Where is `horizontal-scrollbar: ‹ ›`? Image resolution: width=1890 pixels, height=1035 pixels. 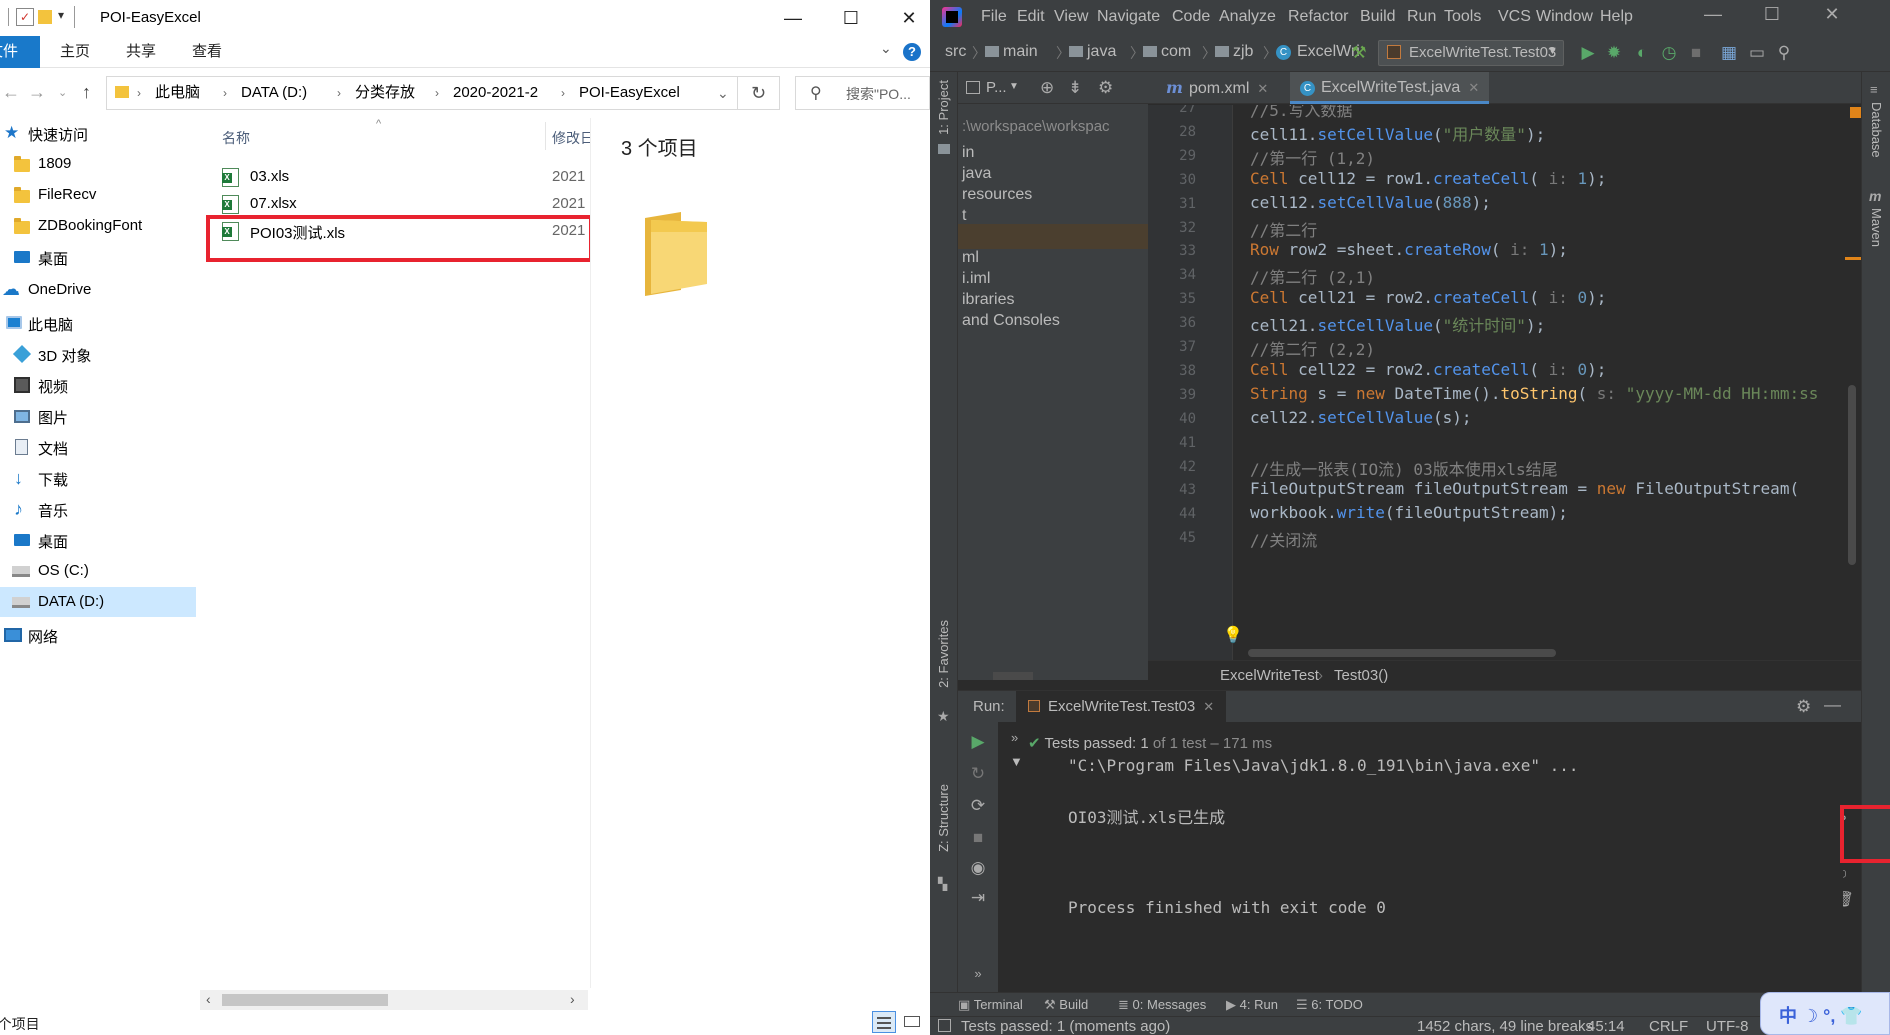
horizontal-scrollbar: ‹ › is located at coordinates (394, 1000).